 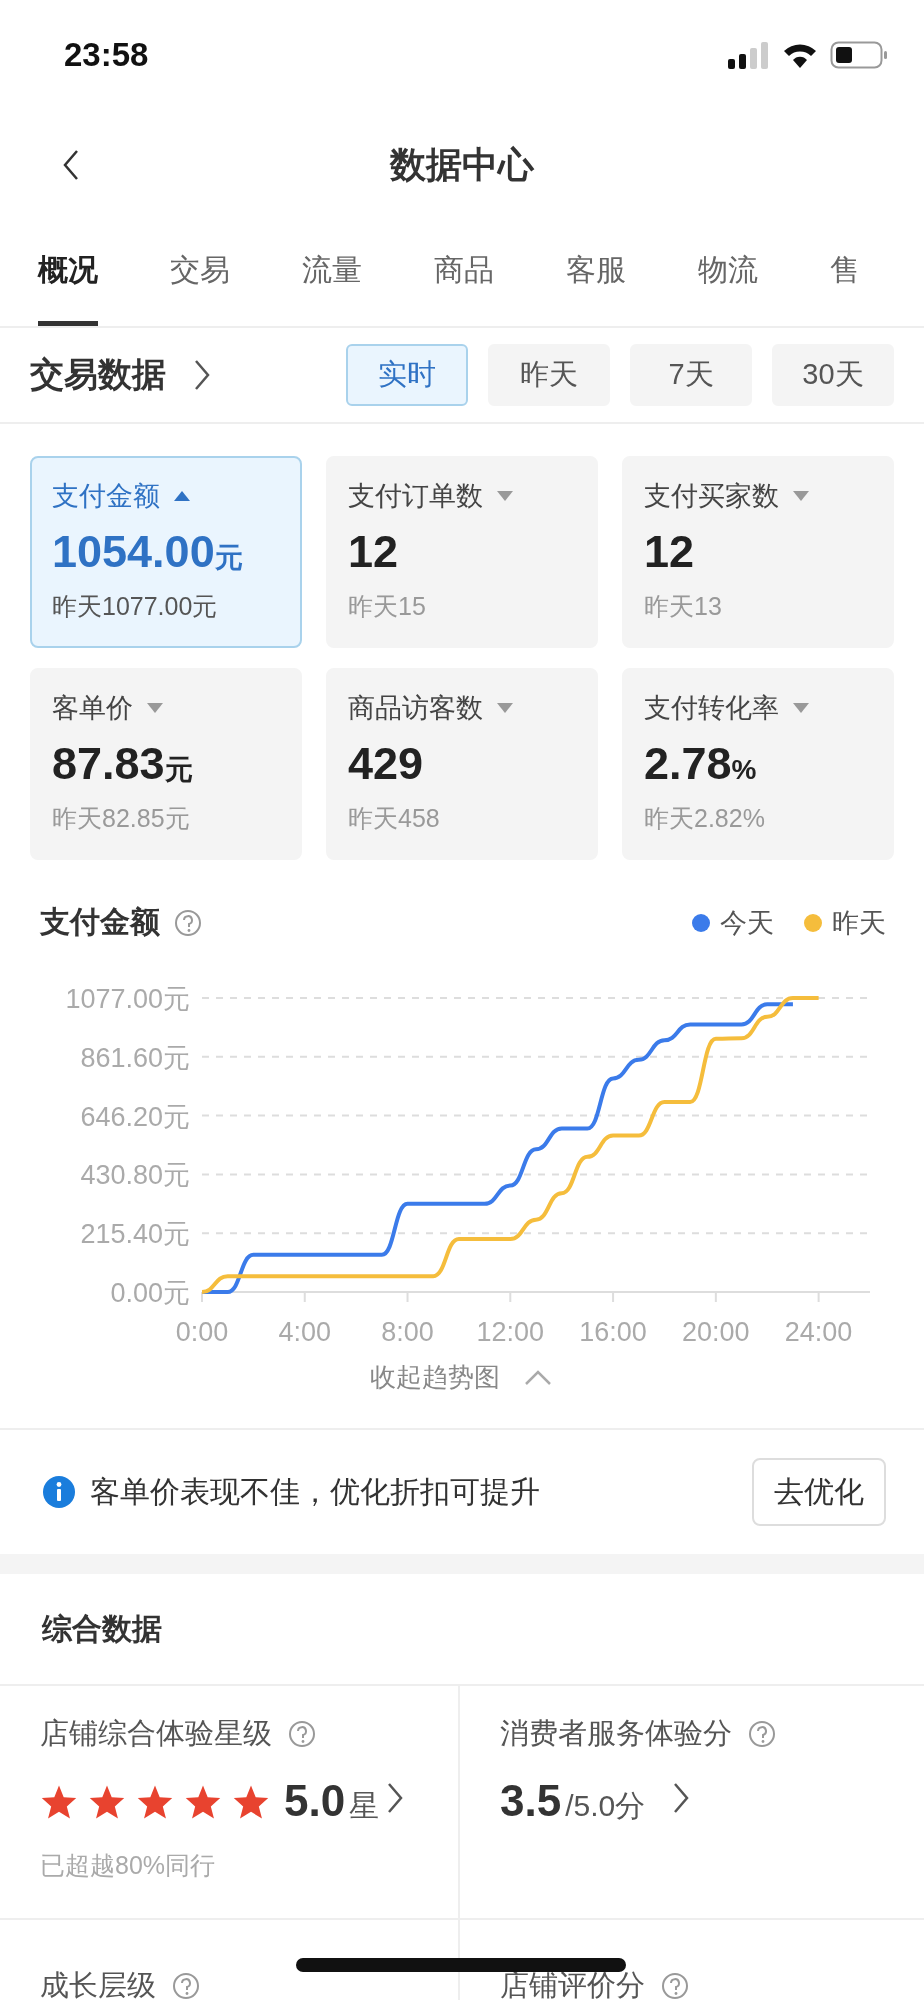 I want to click on tab: 流量, so click(x=332, y=273).